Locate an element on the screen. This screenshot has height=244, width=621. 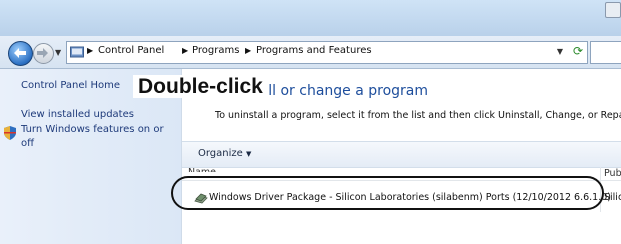
command-toolbar: Organize ▼ is located at coordinates (401, 154).